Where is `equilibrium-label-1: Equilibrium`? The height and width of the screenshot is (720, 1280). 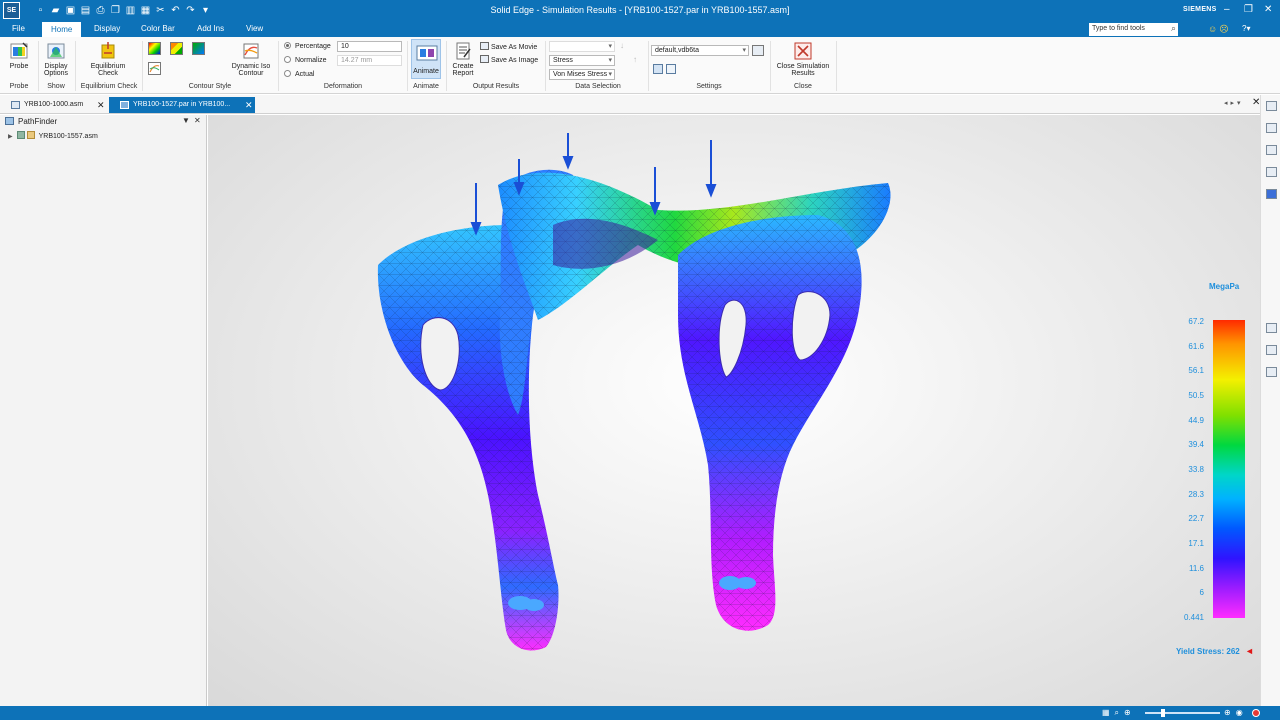 equilibrium-label-1: Equilibrium is located at coordinates (108, 66).